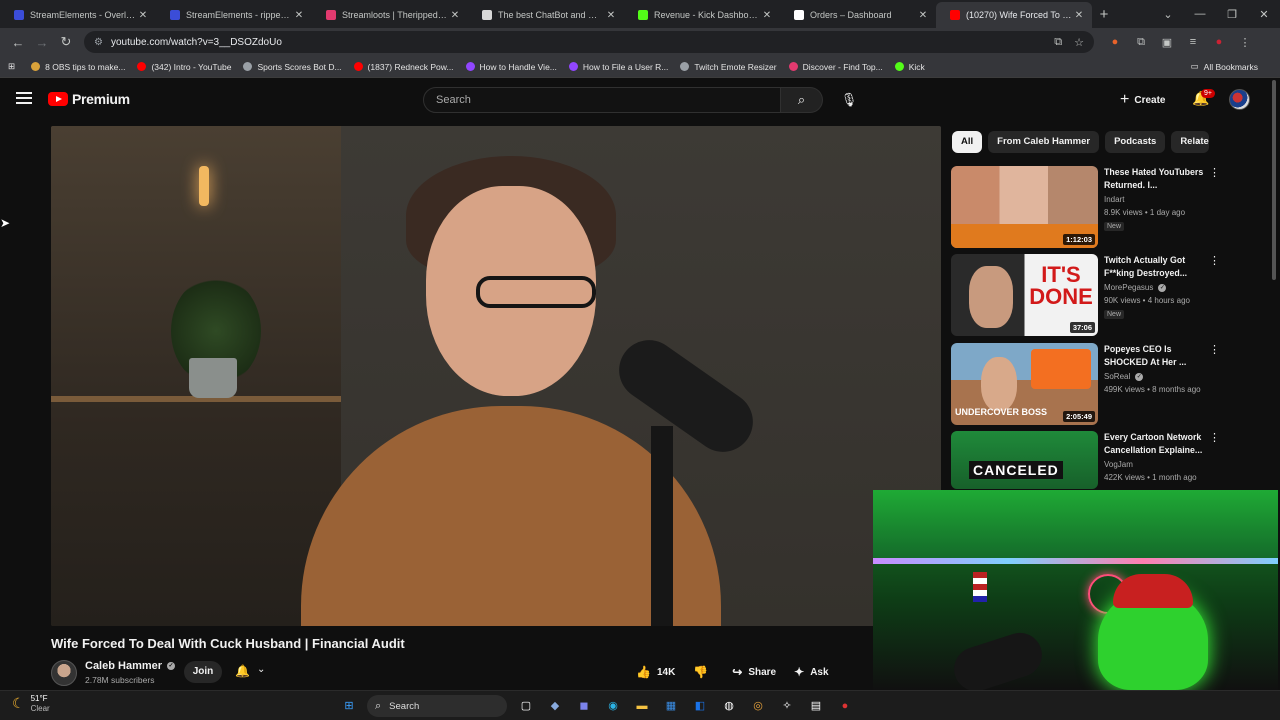 This screenshot has width=1280, height=720. I want to click on browser-tab: The best ChatBot and Widgets✕, so click(546, 15).